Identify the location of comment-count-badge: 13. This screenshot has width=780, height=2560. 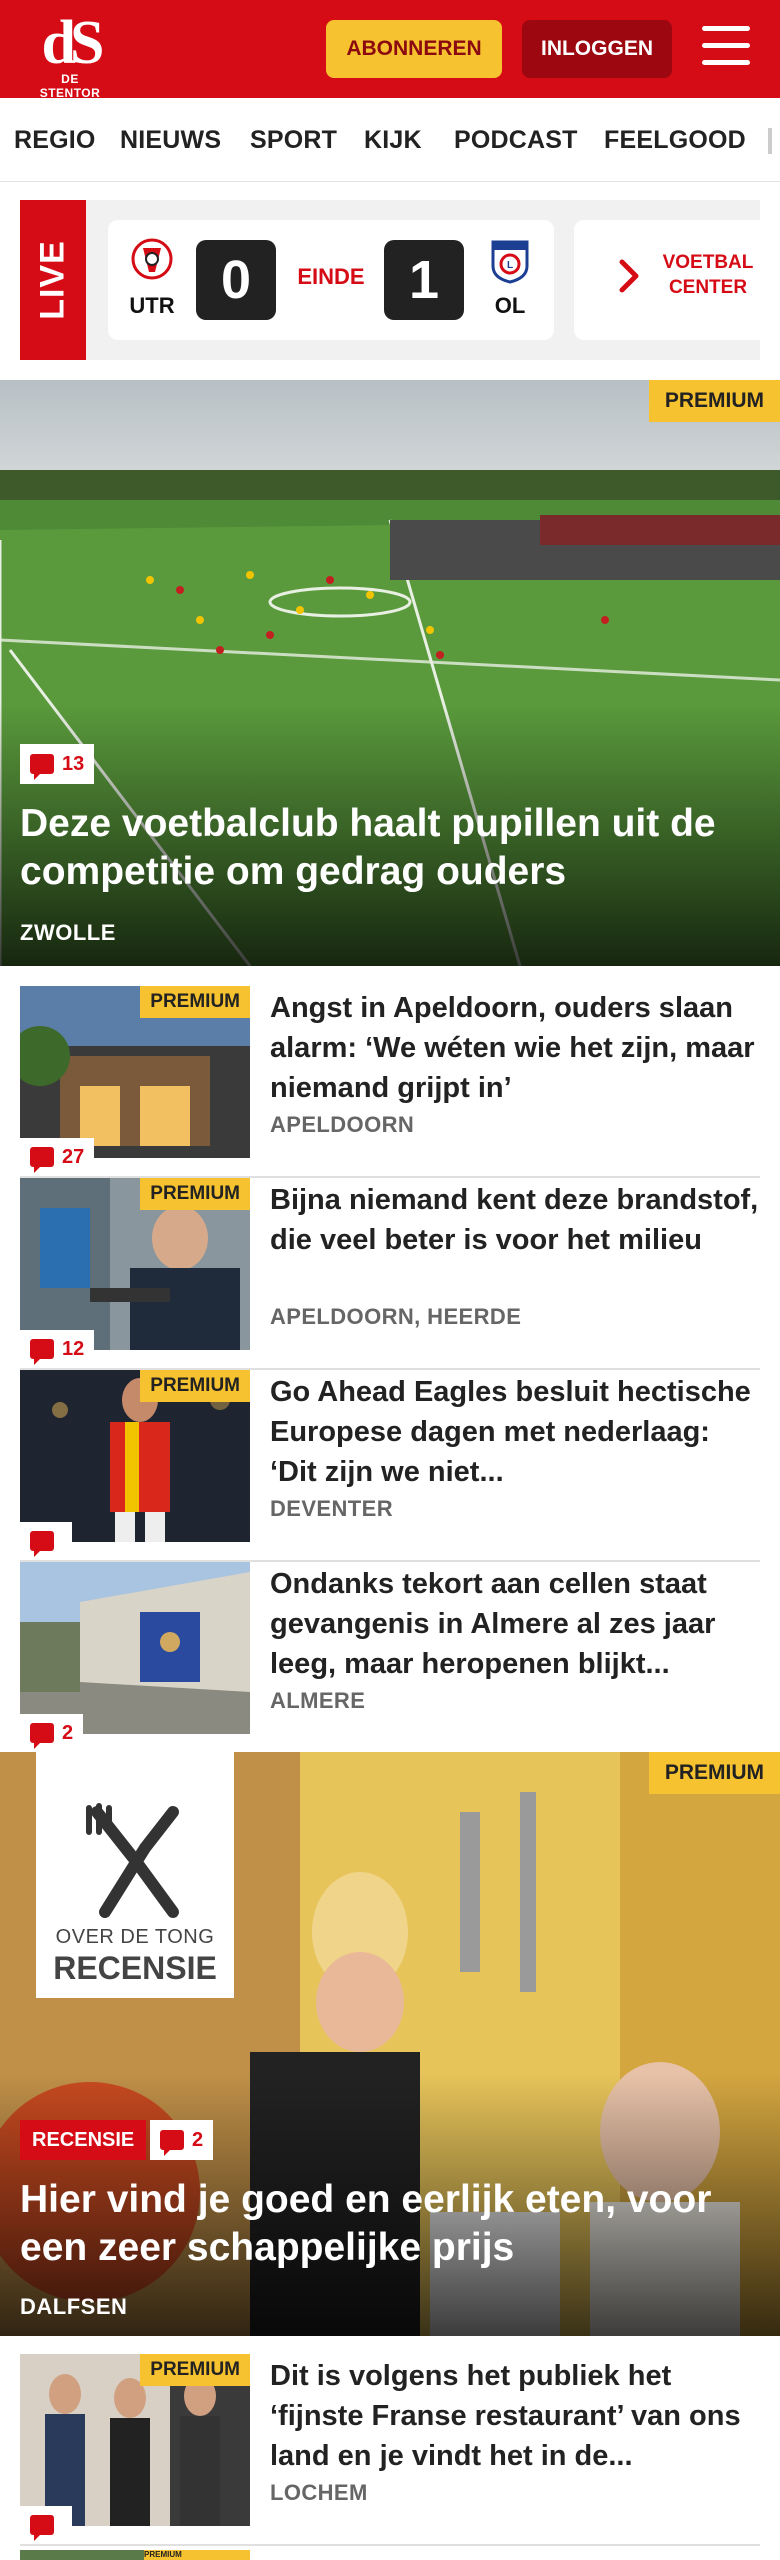
(57, 764).